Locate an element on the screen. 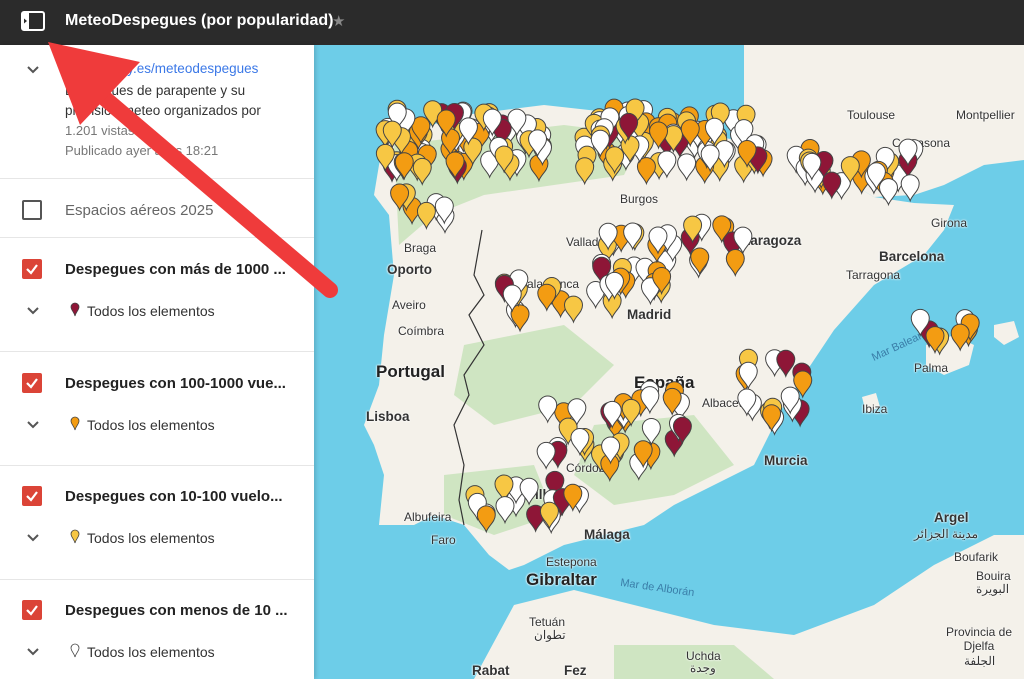 The height and width of the screenshot is (679, 1024). red-arrow-annotation is located at coordinates (193, 170).